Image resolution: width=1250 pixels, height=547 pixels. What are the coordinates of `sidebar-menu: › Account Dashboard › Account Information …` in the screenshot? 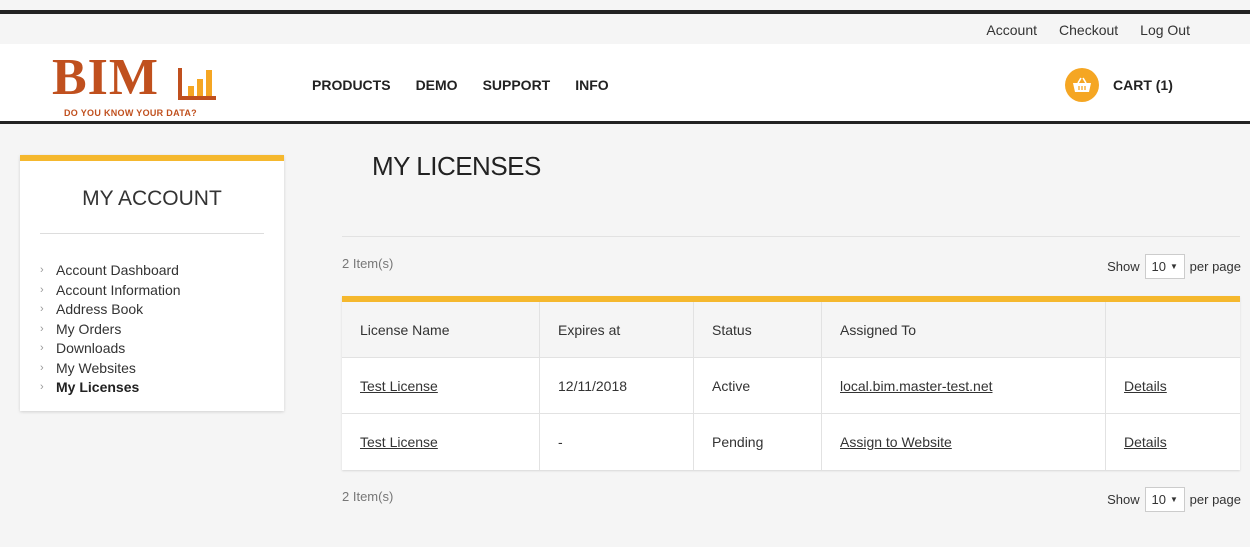 It's located at (110, 329).